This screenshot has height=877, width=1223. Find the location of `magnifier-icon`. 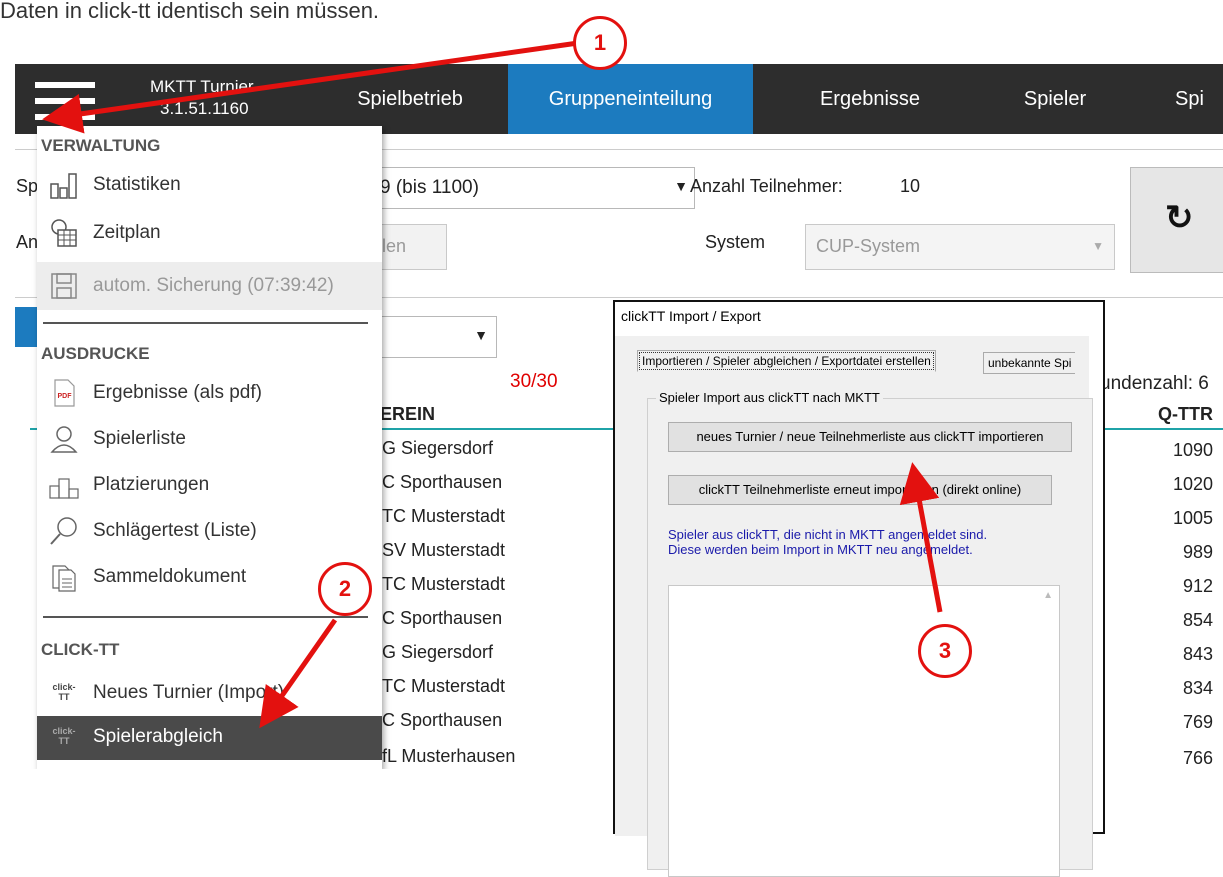

magnifier-icon is located at coordinates (63, 531).